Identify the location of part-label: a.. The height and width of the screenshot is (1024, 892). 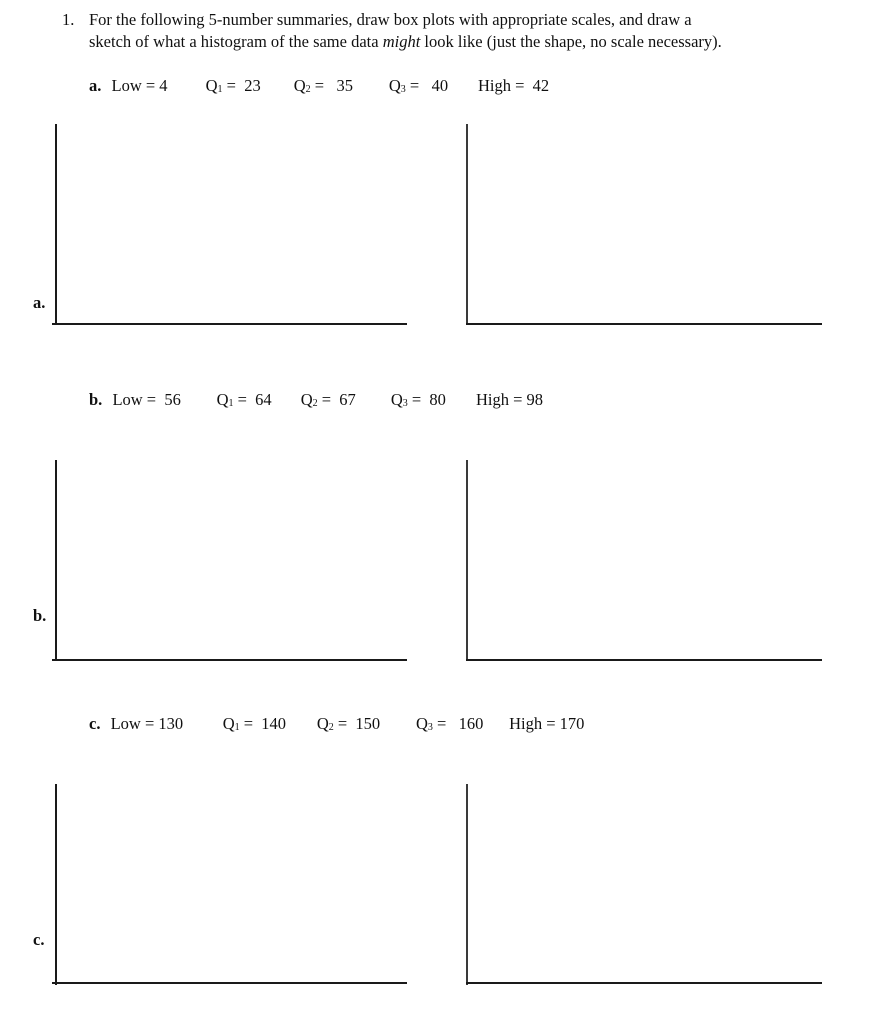
(95, 85).